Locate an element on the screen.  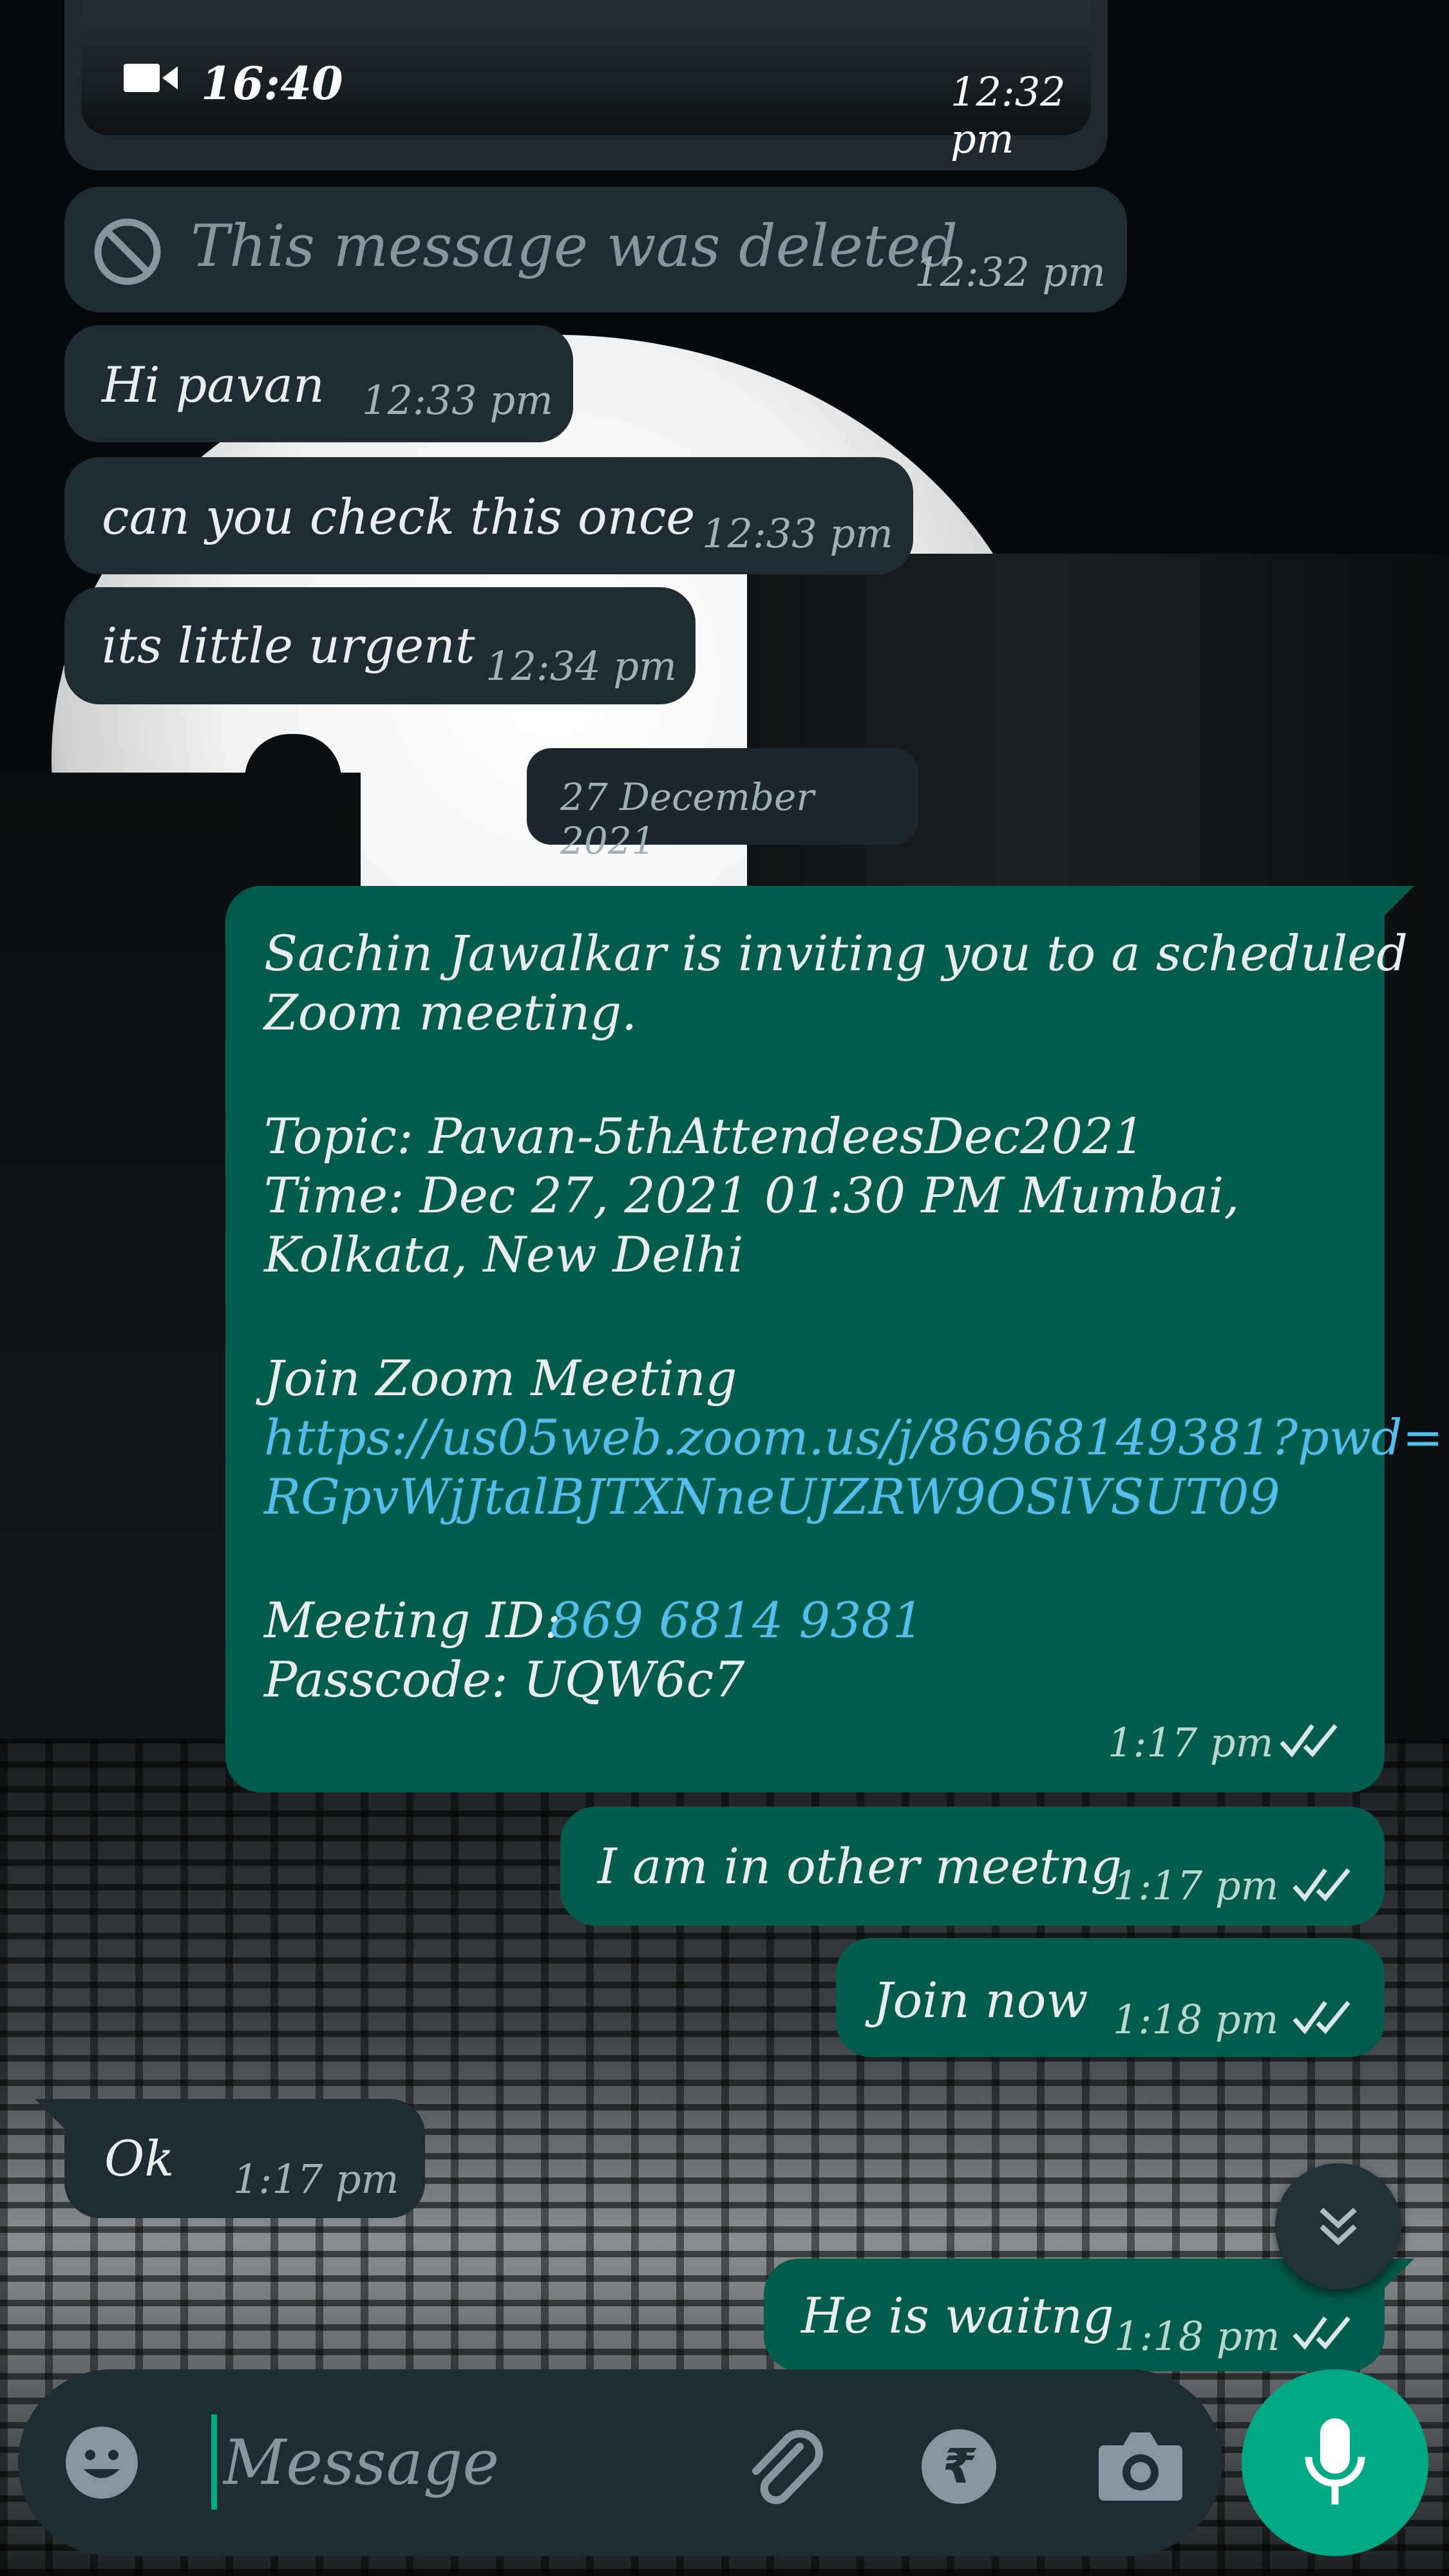
incoming-message-bubble: can you check this once 12:33 pm is located at coordinates (489, 515).